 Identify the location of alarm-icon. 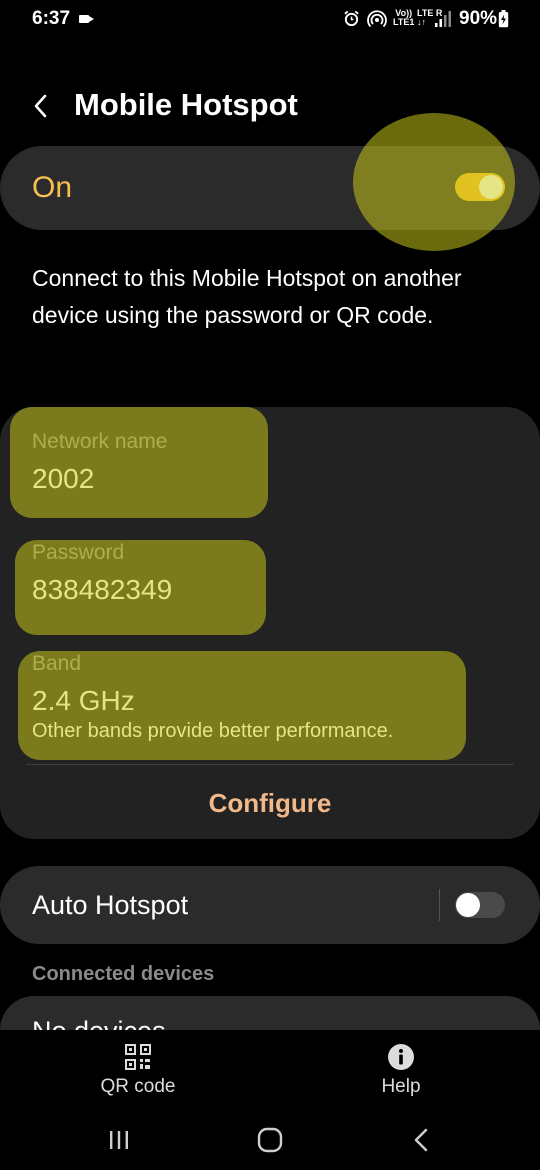
(351, 18).